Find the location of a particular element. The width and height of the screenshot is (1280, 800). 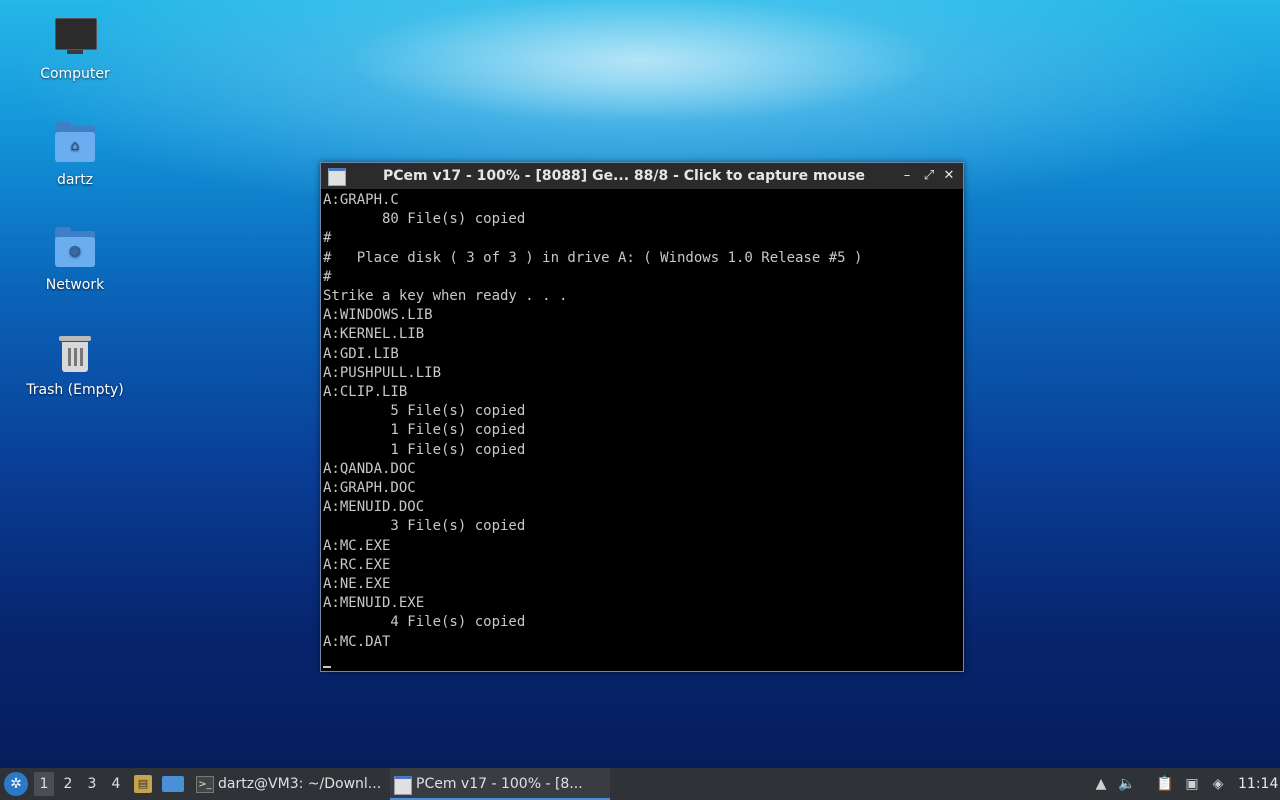

workspace-3: 3 is located at coordinates (92, 784).